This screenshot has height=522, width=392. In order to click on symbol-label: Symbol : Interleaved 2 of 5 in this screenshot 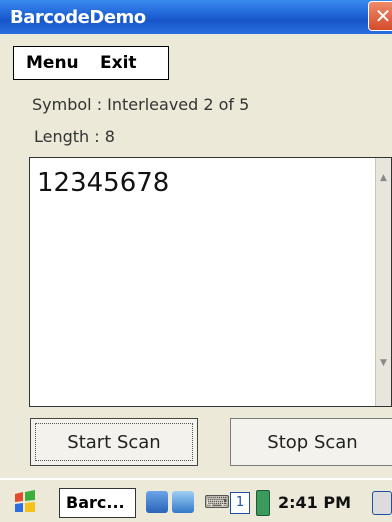, I will do `click(141, 104)`.